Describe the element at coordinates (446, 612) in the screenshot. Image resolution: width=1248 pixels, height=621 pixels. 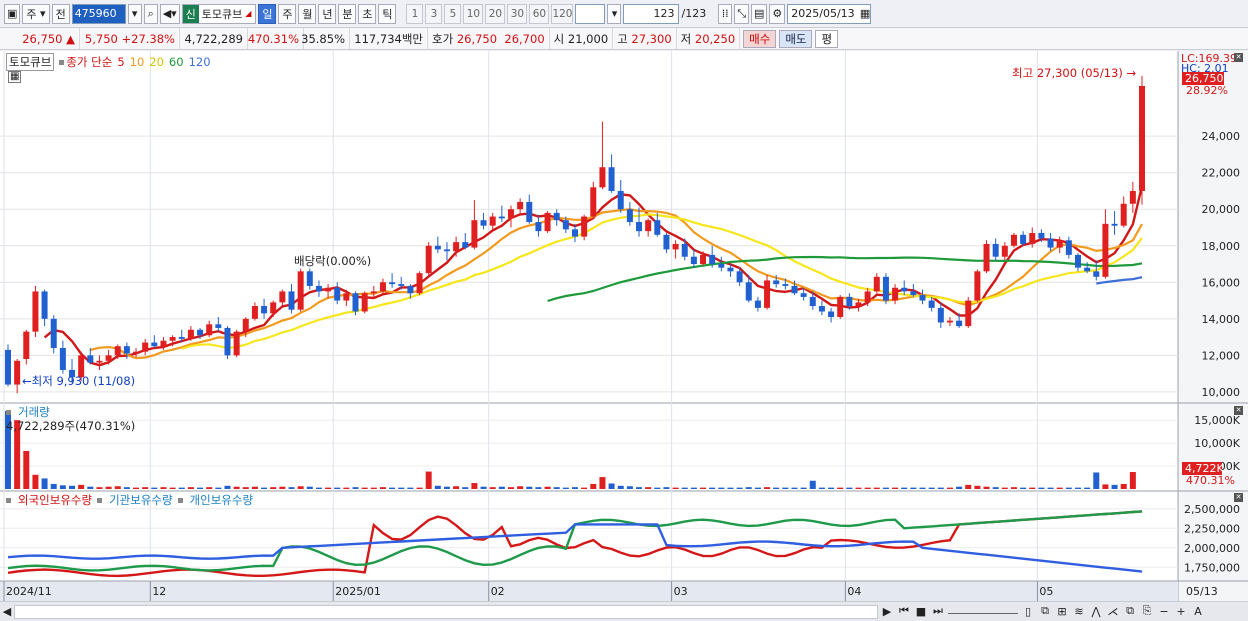
I see `scroll-track` at that location.